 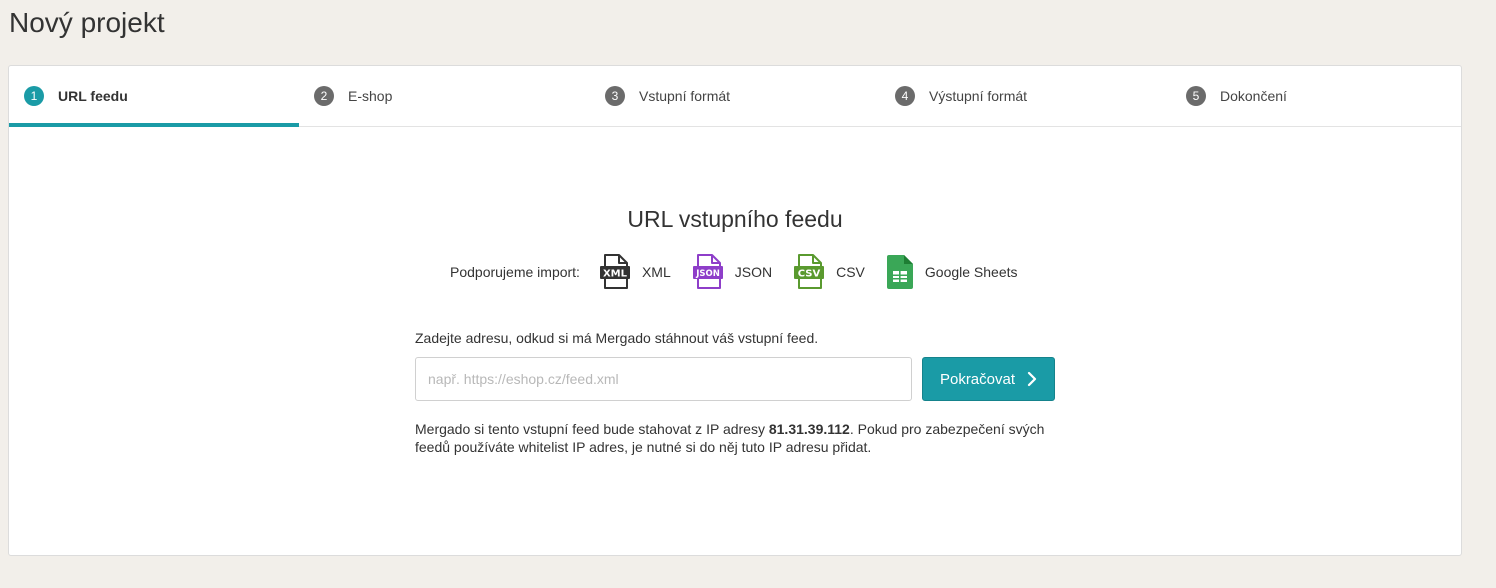 What do you see at coordinates (515, 272) in the screenshot?
I see `supported-formats-label: Podporujeme import:` at bounding box center [515, 272].